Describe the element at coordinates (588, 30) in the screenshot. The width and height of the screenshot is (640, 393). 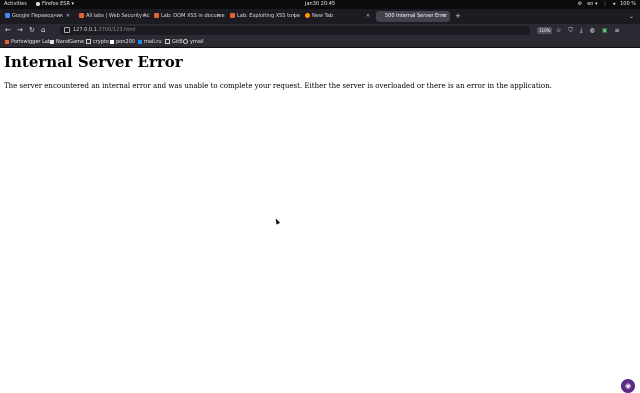
I see `toolbar-icons: ☆ ⛉ ⤓ ◍ ▣ ≡` at that location.